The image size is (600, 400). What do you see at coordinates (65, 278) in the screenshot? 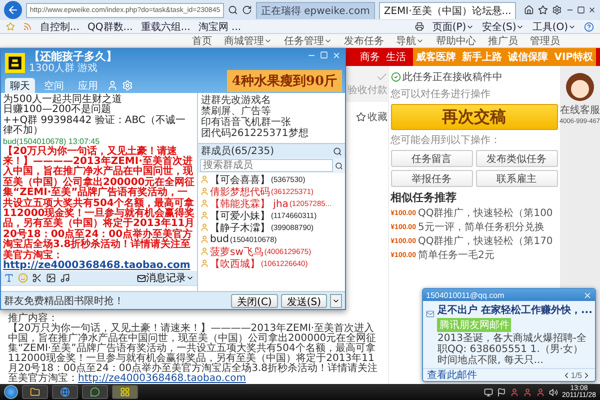
I see `music-icon` at bounding box center [65, 278].